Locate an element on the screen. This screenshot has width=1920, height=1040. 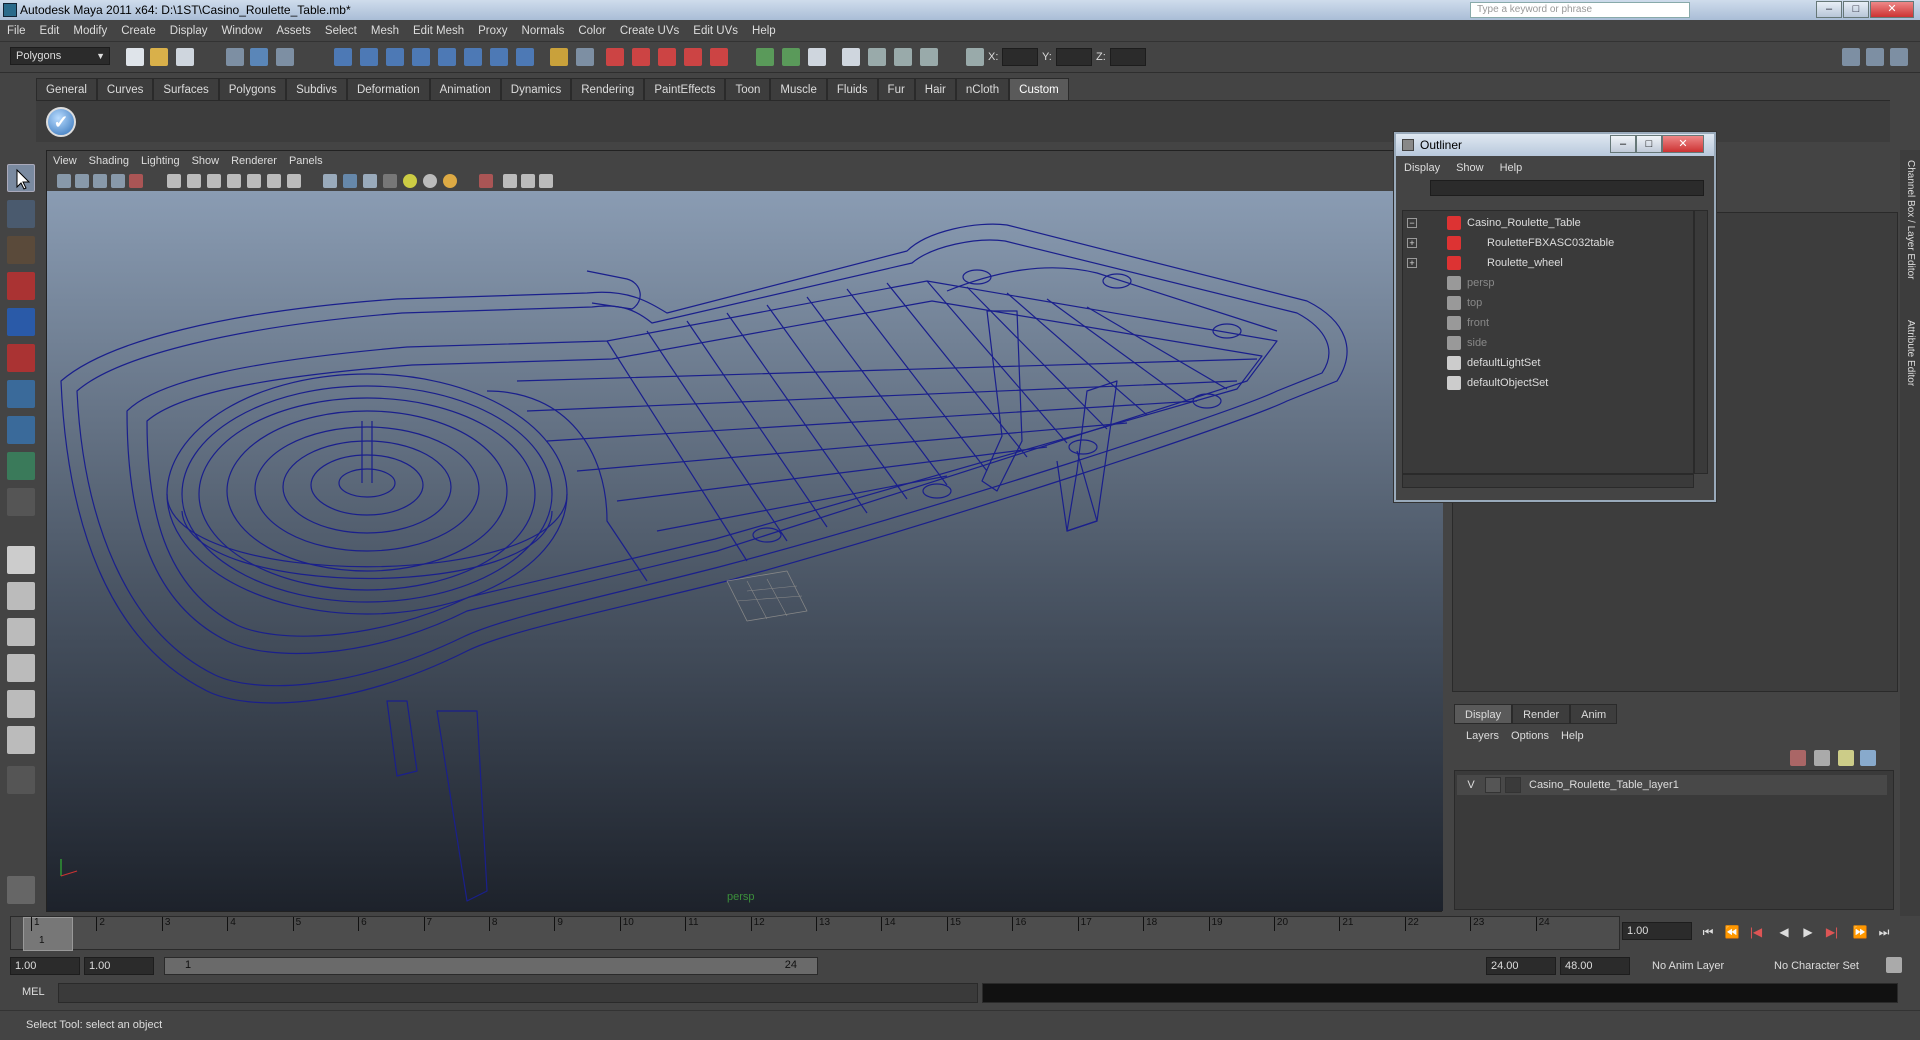
shelf-tab-subdivs: Subdivs is located at coordinates (316, 89).